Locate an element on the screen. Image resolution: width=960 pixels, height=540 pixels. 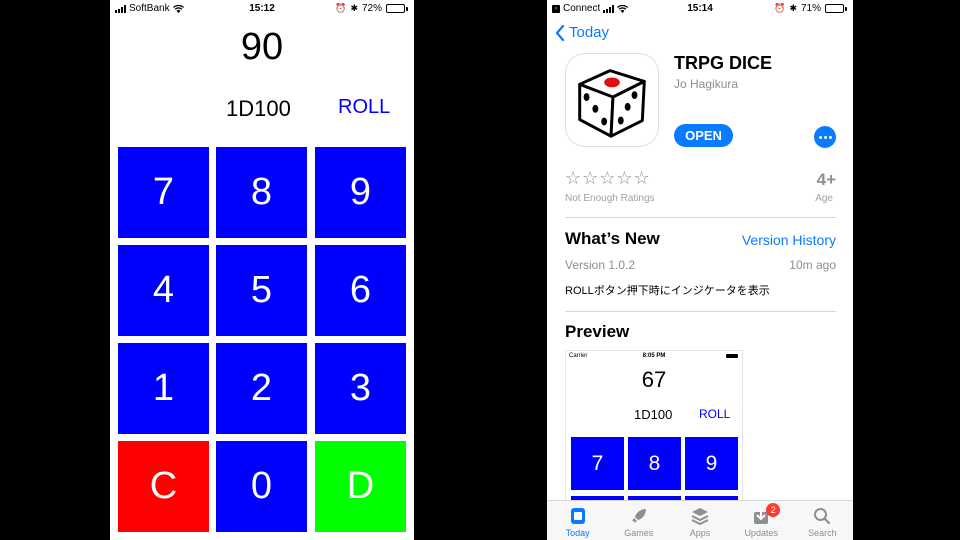
key-4: 4 is located at coordinates (163, 290).